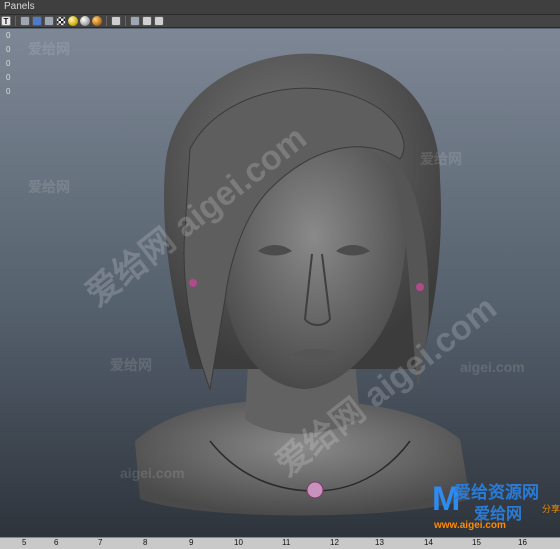 Image resolution: width=560 pixels, height=549 pixels. Describe the element at coordinates (145, 542) in the screenshot. I see `ruler-tick: 8` at that location.